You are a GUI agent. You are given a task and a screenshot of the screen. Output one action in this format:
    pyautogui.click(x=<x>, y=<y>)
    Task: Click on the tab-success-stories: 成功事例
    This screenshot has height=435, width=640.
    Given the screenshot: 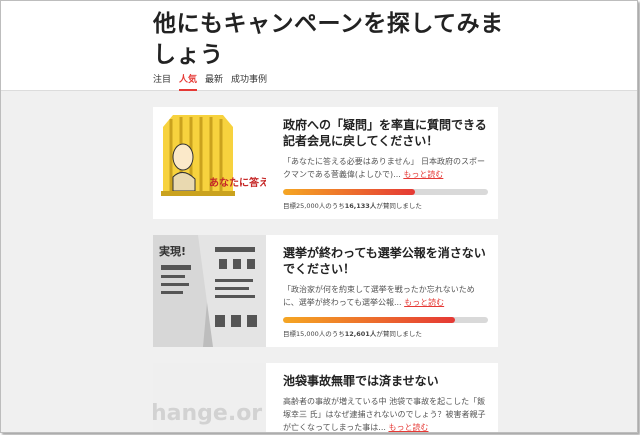 What is the action you would take?
    pyautogui.click(x=249, y=81)
    